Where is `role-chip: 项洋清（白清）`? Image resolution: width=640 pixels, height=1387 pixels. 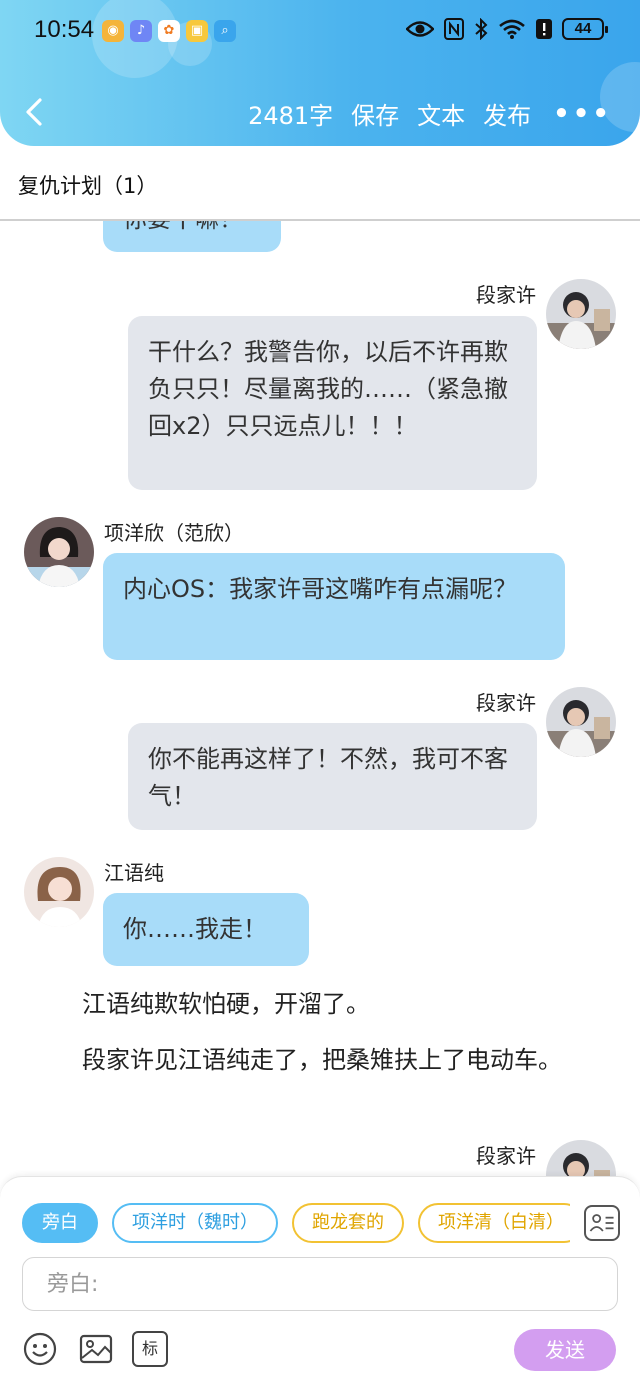 role-chip: 项洋清（白清） is located at coordinates (494, 1223).